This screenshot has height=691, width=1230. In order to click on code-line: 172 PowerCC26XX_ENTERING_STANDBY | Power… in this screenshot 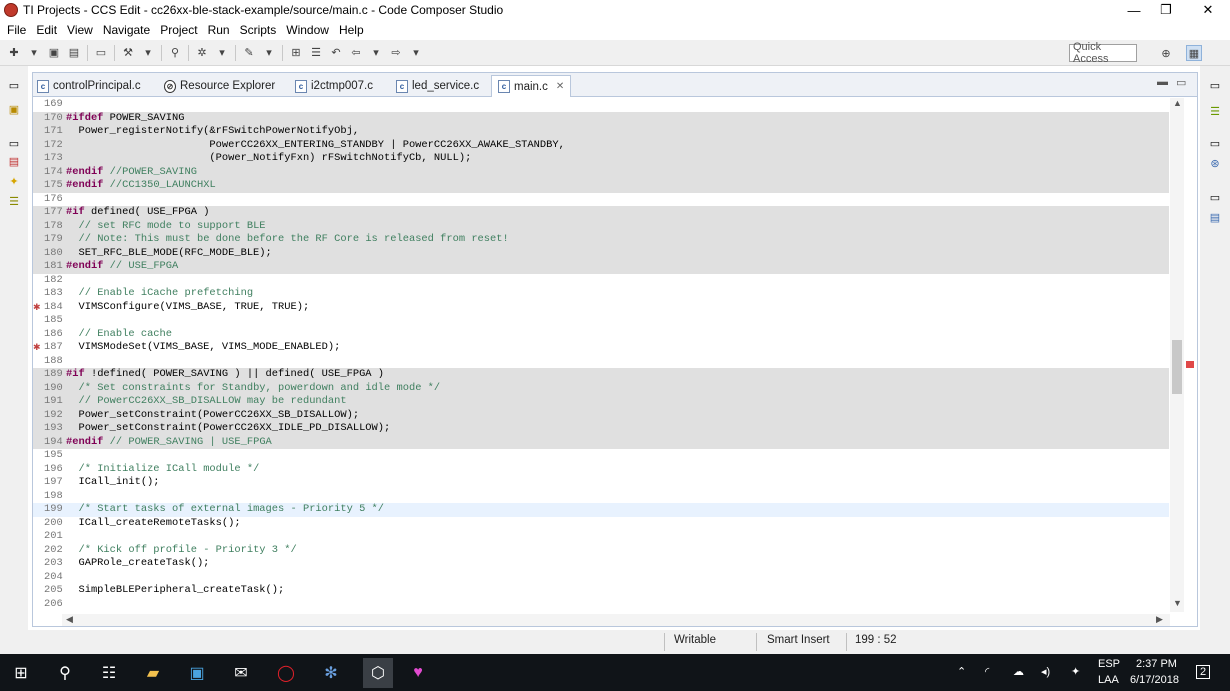, I will do `click(601, 145)`.